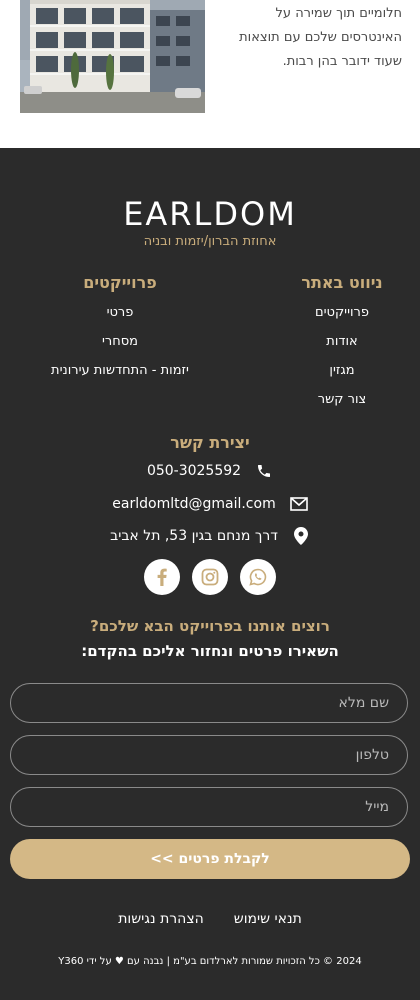  Describe the element at coordinates (112, 56) in the screenshot. I see `building-image` at that location.